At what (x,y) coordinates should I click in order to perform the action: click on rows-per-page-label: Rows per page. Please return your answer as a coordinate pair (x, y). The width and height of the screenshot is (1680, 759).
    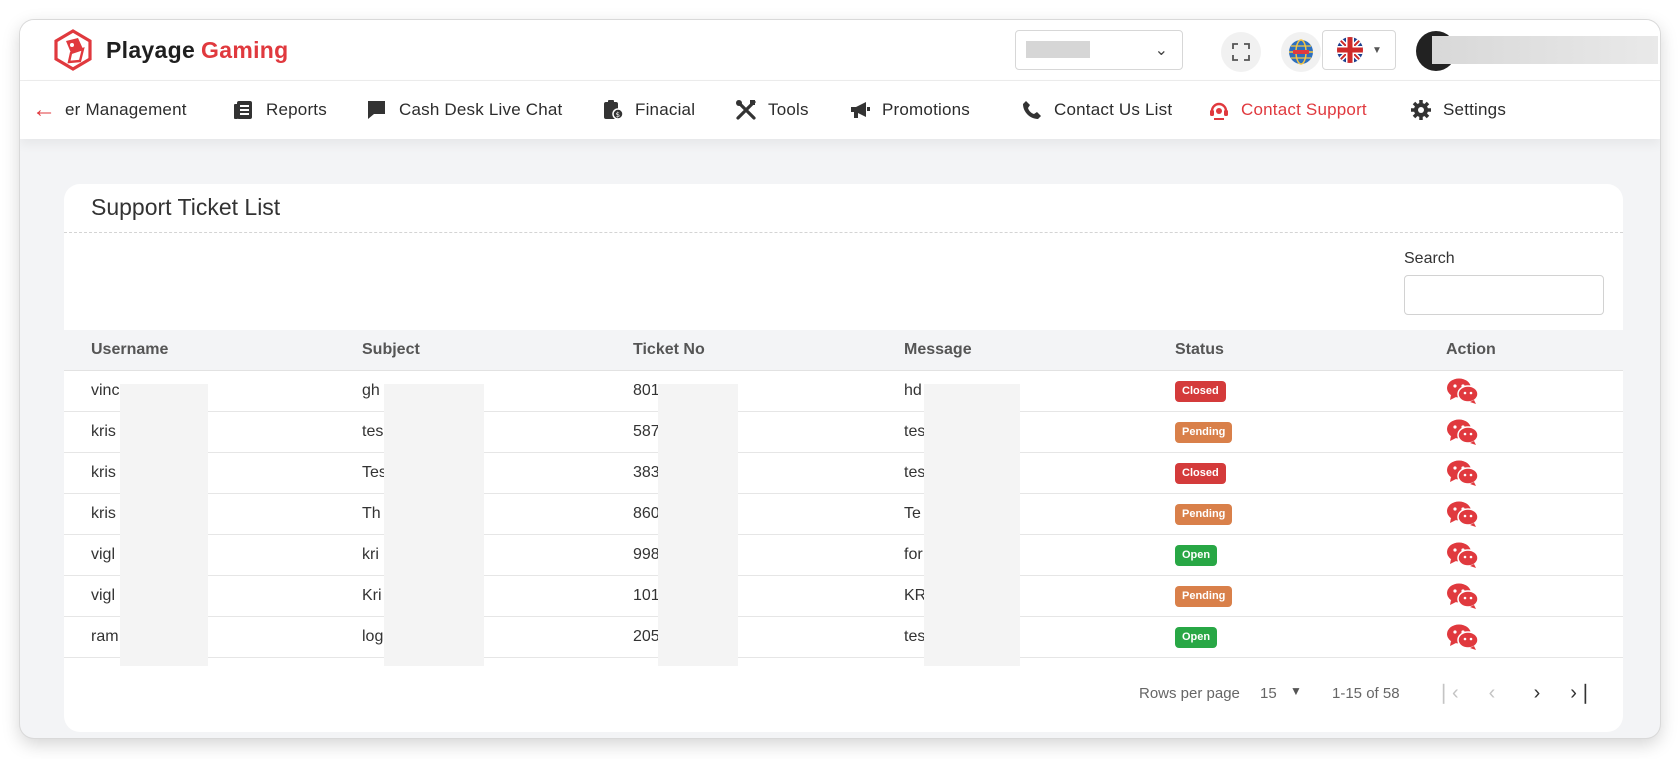
    Looking at the image, I should click on (1189, 693).